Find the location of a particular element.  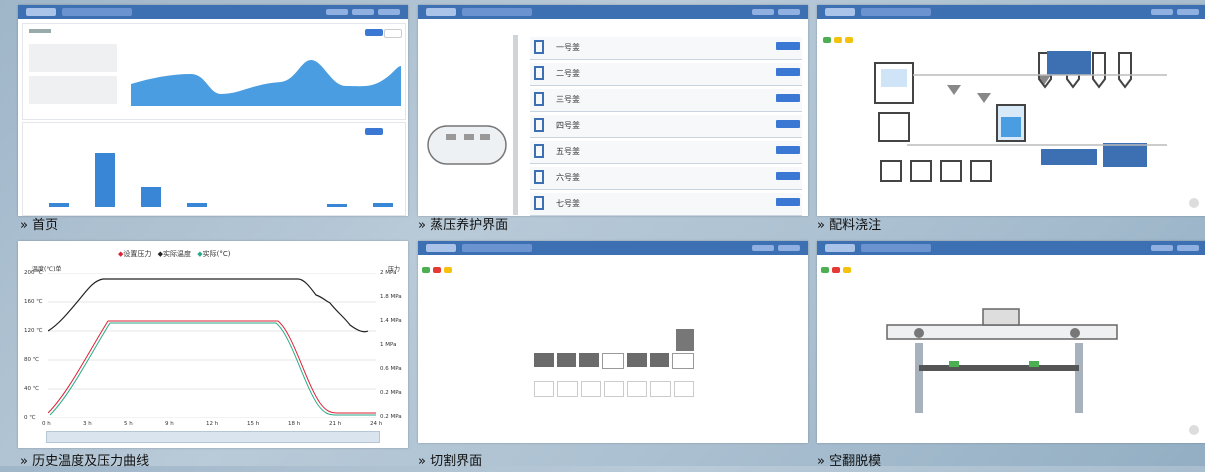

axis-tick: 1 MPa is located at coordinates (388, 345).